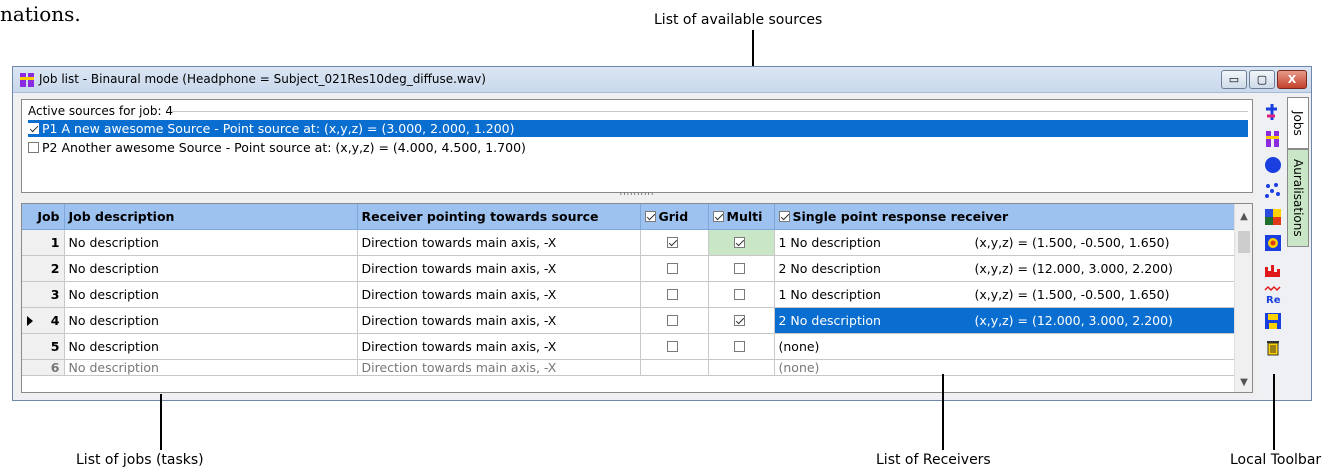 This screenshot has height=472, width=1325. What do you see at coordinates (43, 268) in the screenshot?
I see `job-number: 2` at bounding box center [43, 268].